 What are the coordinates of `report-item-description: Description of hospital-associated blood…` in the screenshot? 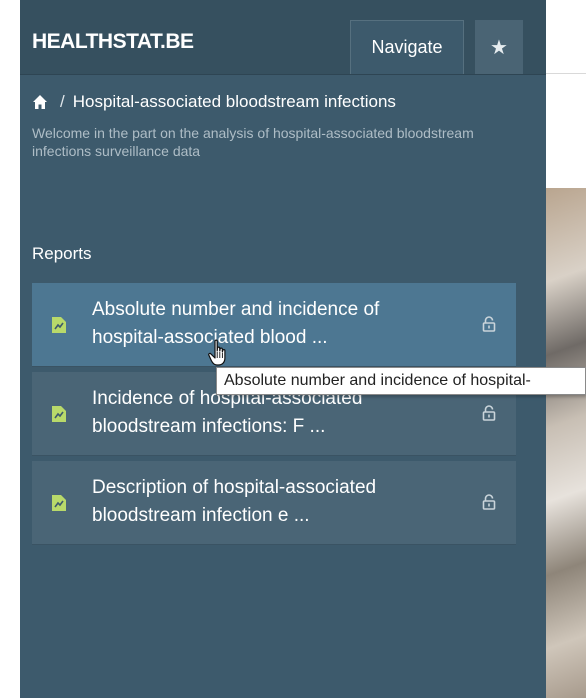 It's located at (274, 503).